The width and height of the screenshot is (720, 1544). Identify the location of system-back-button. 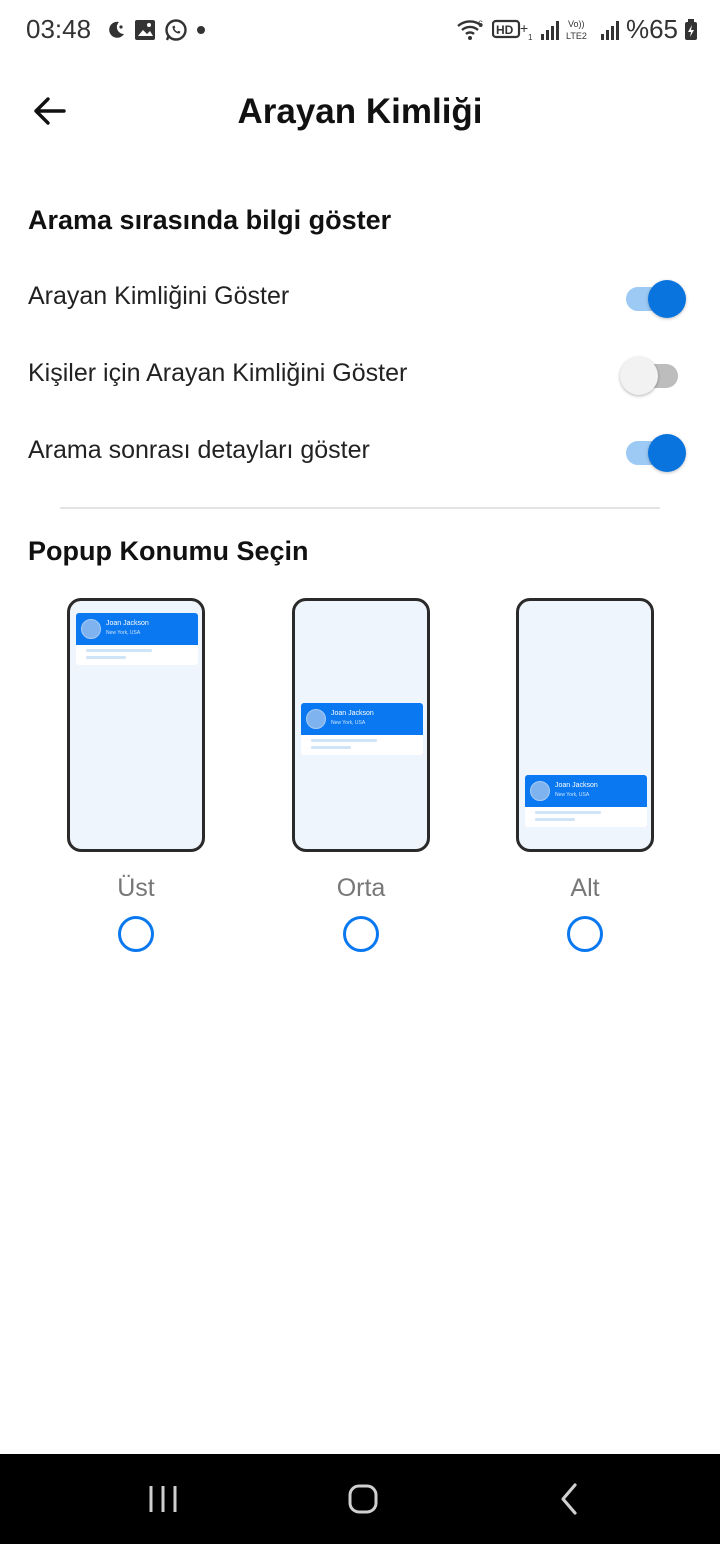
(569, 1499).